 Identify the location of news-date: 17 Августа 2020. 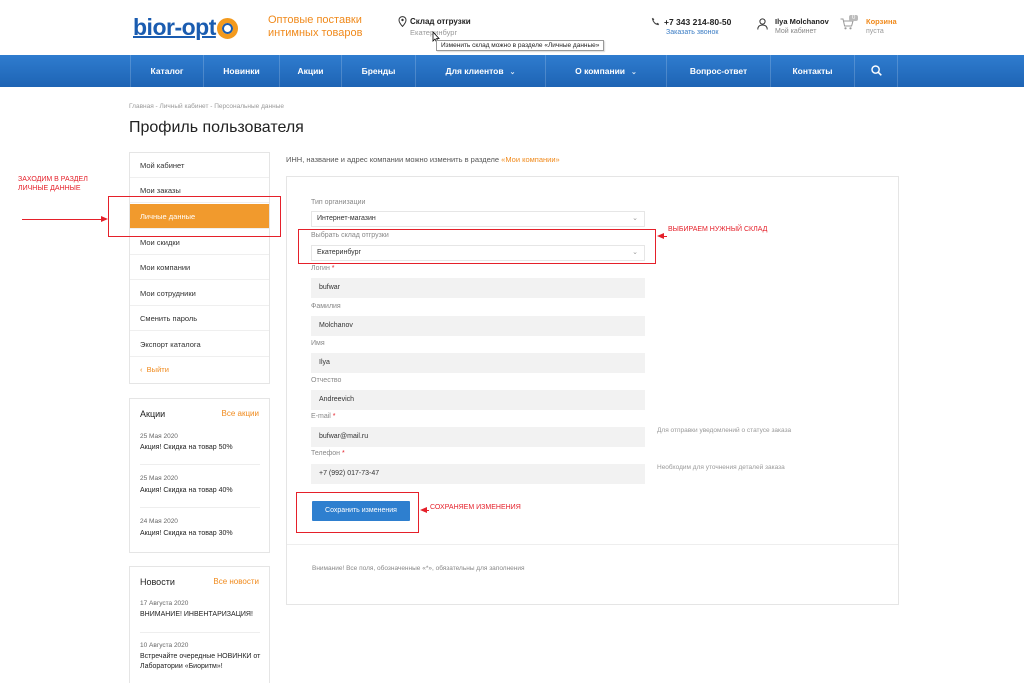
(164, 603).